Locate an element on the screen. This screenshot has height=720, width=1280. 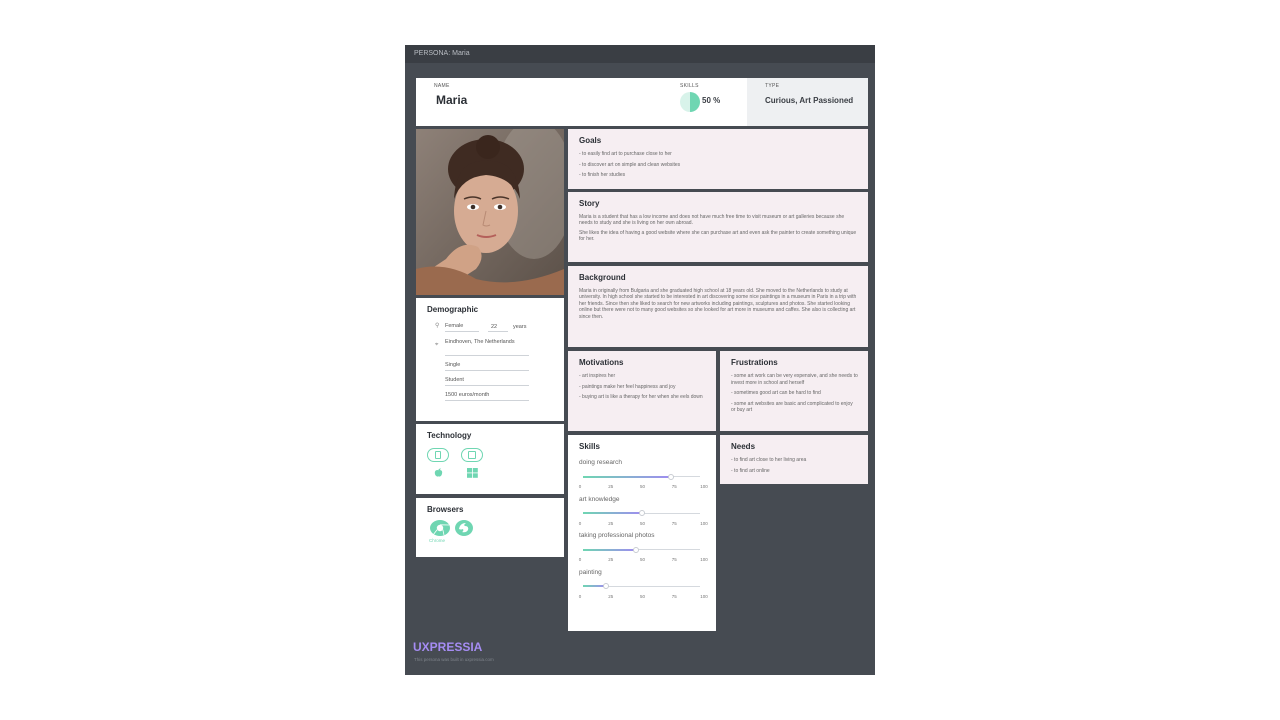
goals-title: Goals is located at coordinates (590, 140).